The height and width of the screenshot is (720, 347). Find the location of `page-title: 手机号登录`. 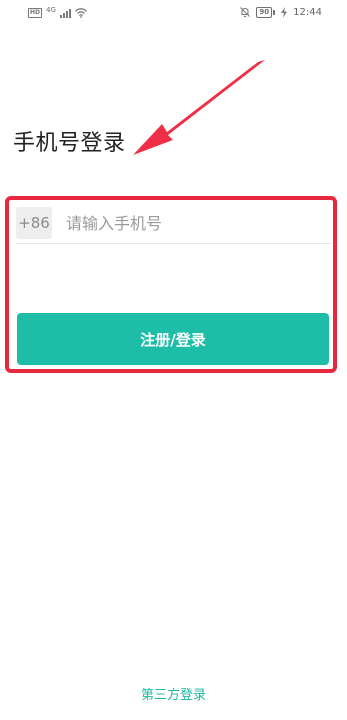

page-title: 手机号登录 is located at coordinates (69, 143).